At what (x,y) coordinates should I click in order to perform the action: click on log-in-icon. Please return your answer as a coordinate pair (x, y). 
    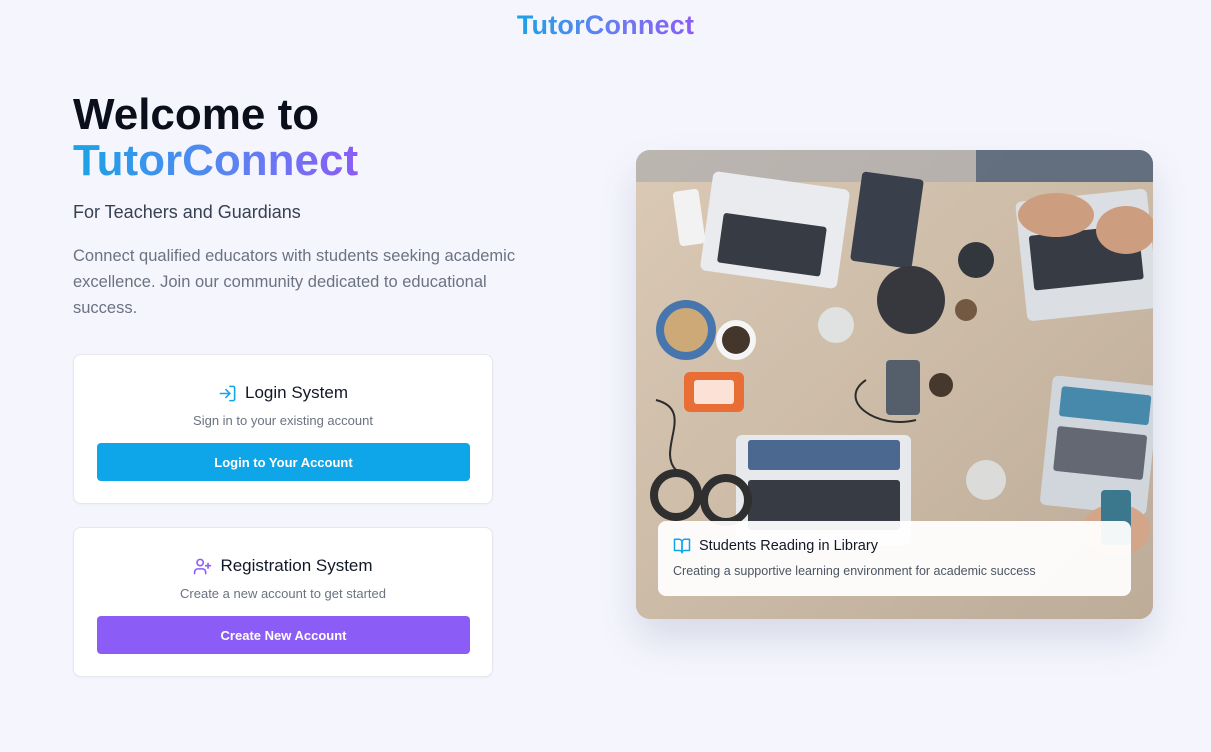
    Looking at the image, I should click on (227, 393).